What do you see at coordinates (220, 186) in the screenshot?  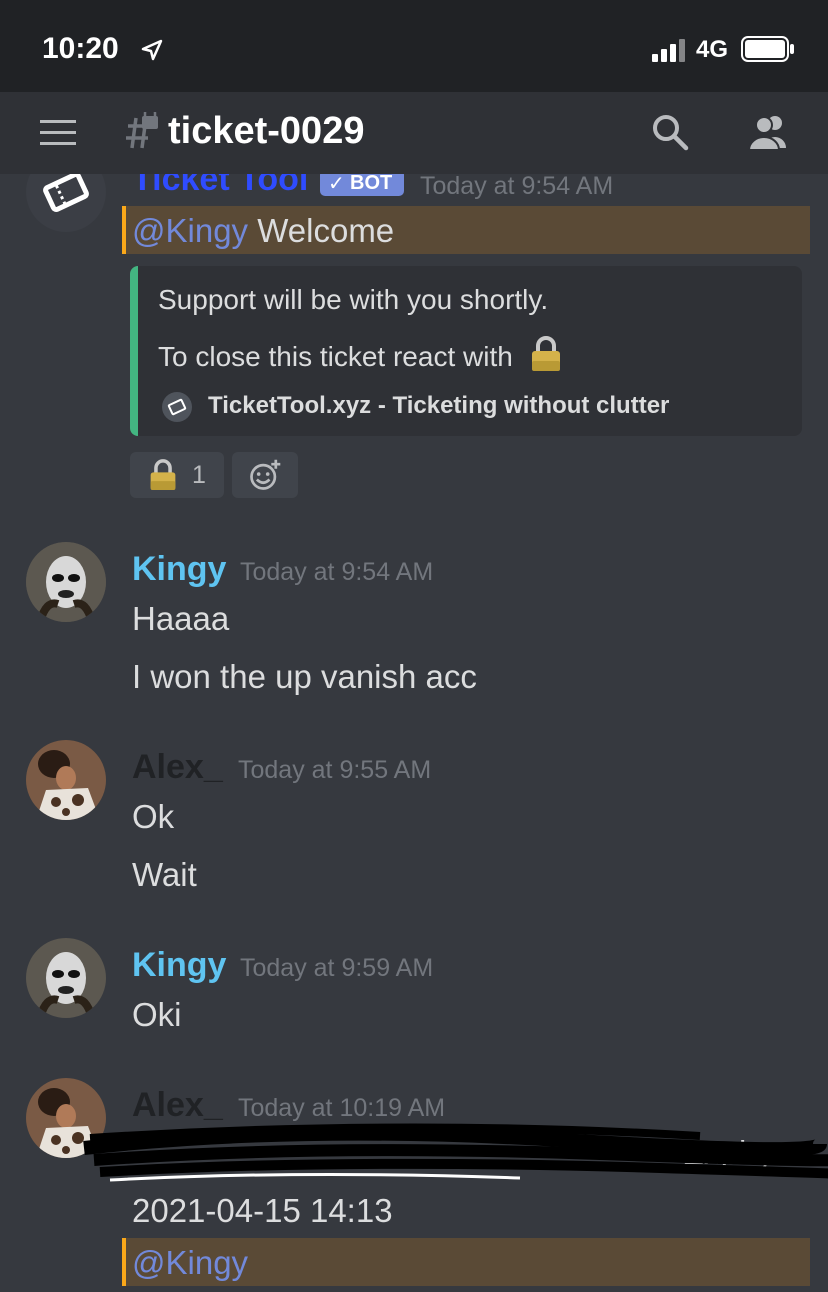 I see `author-name: Ticket Tool` at bounding box center [220, 186].